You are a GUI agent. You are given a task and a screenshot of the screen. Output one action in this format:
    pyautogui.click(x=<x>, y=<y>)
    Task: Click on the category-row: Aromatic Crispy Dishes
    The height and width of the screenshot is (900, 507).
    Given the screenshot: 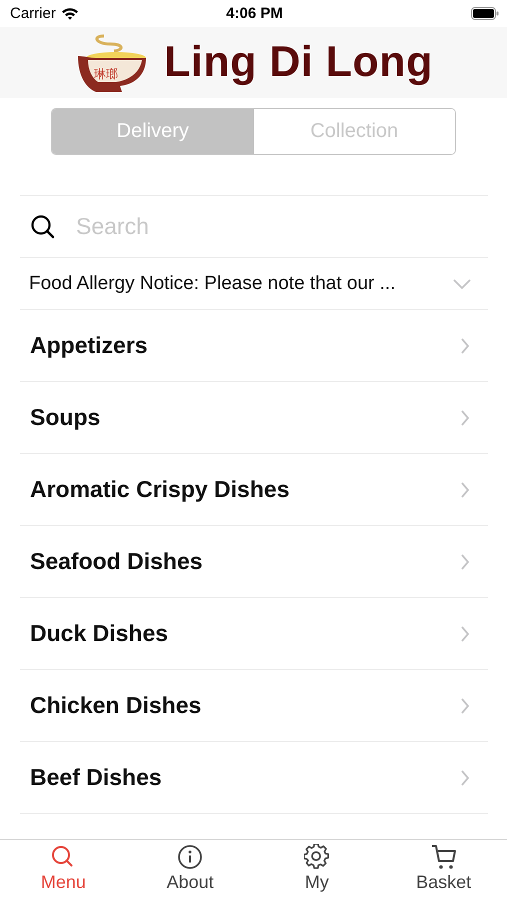 What is the action you would take?
    pyautogui.click(x=254, y=489)
    